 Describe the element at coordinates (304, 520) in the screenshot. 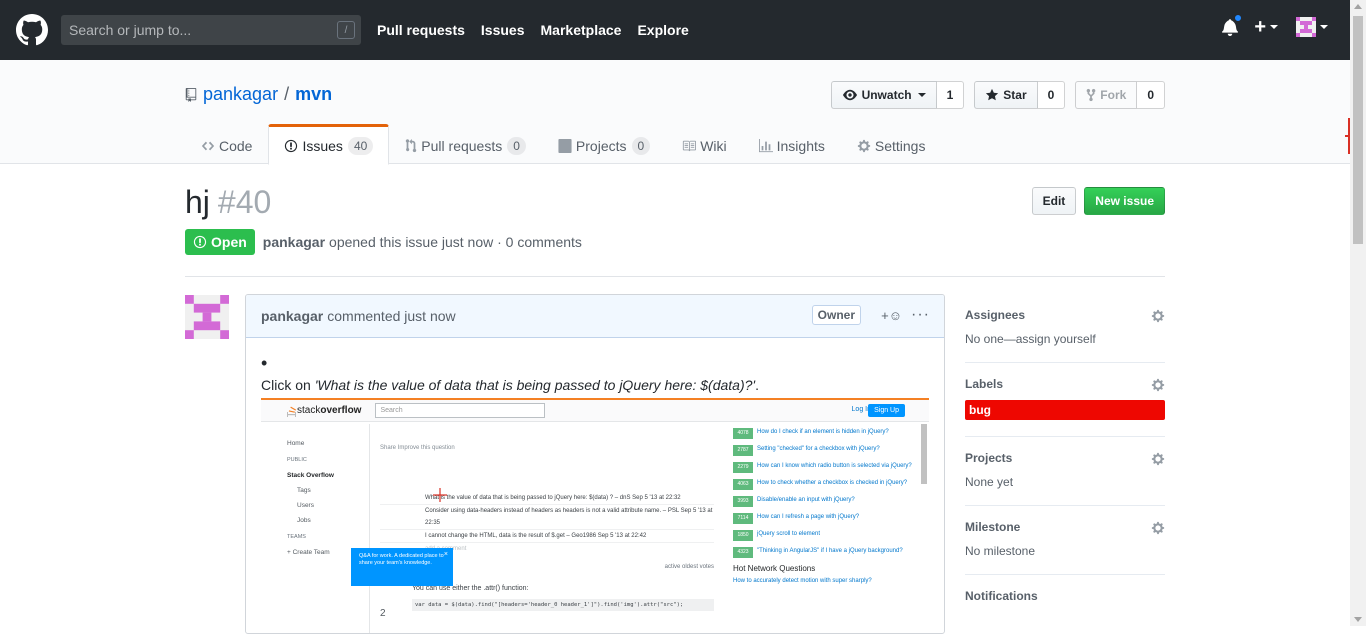

I see `so-nav-jobs: Jobs` at that location.